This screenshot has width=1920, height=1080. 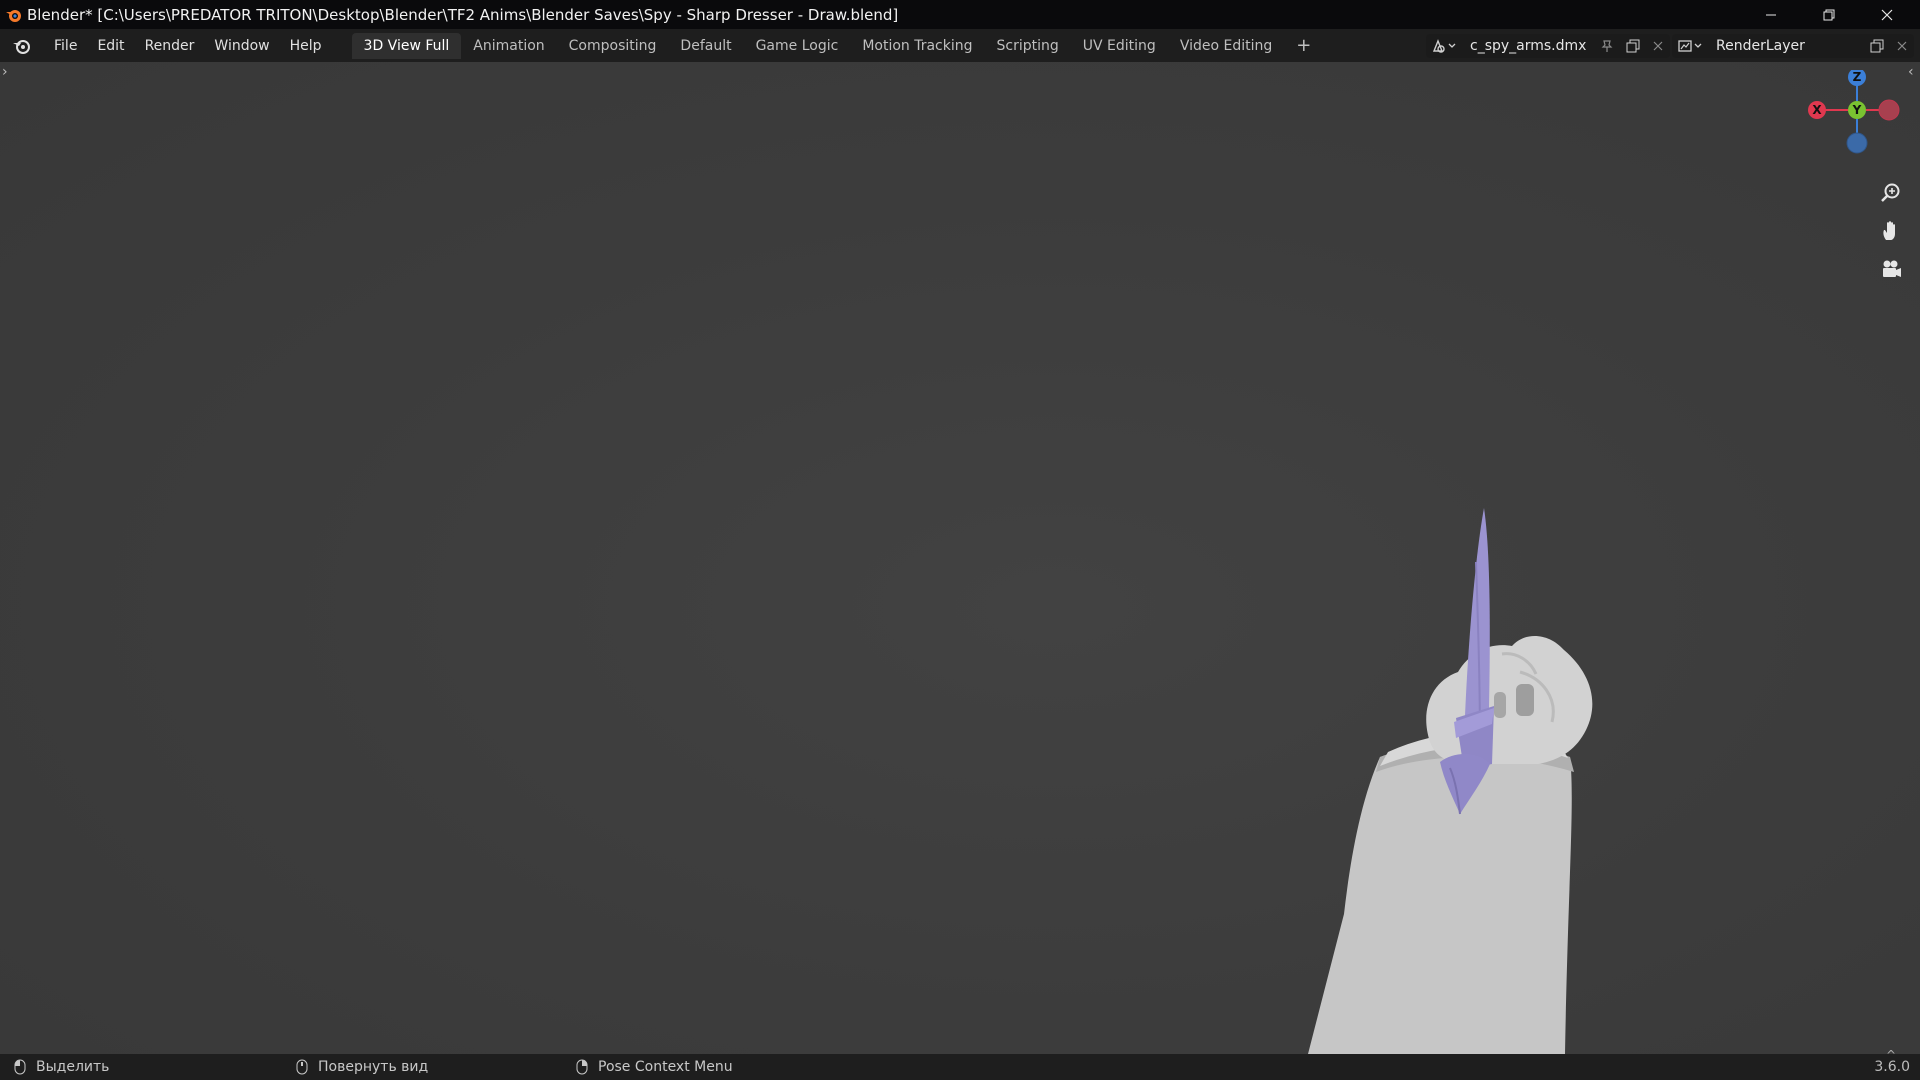 I want to click on scene-name: c_spy_arms.dmx, so click(x=1528, y=45).